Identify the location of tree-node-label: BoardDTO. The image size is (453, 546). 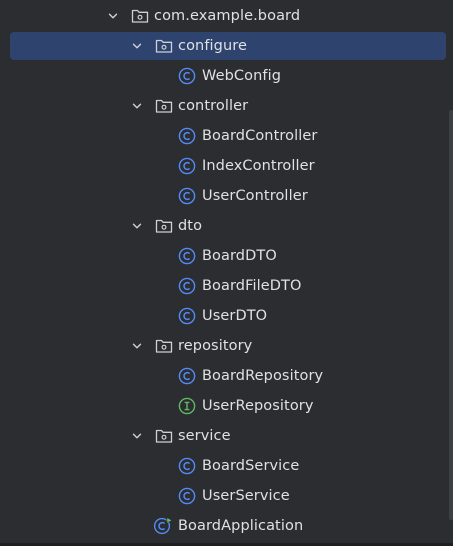
(239, 256).